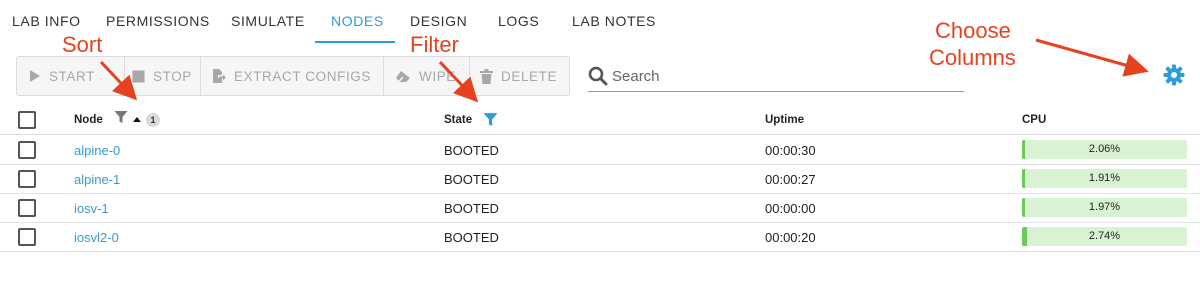  I want to click on cpu-bar: 1.97%, so click(1104, 207).